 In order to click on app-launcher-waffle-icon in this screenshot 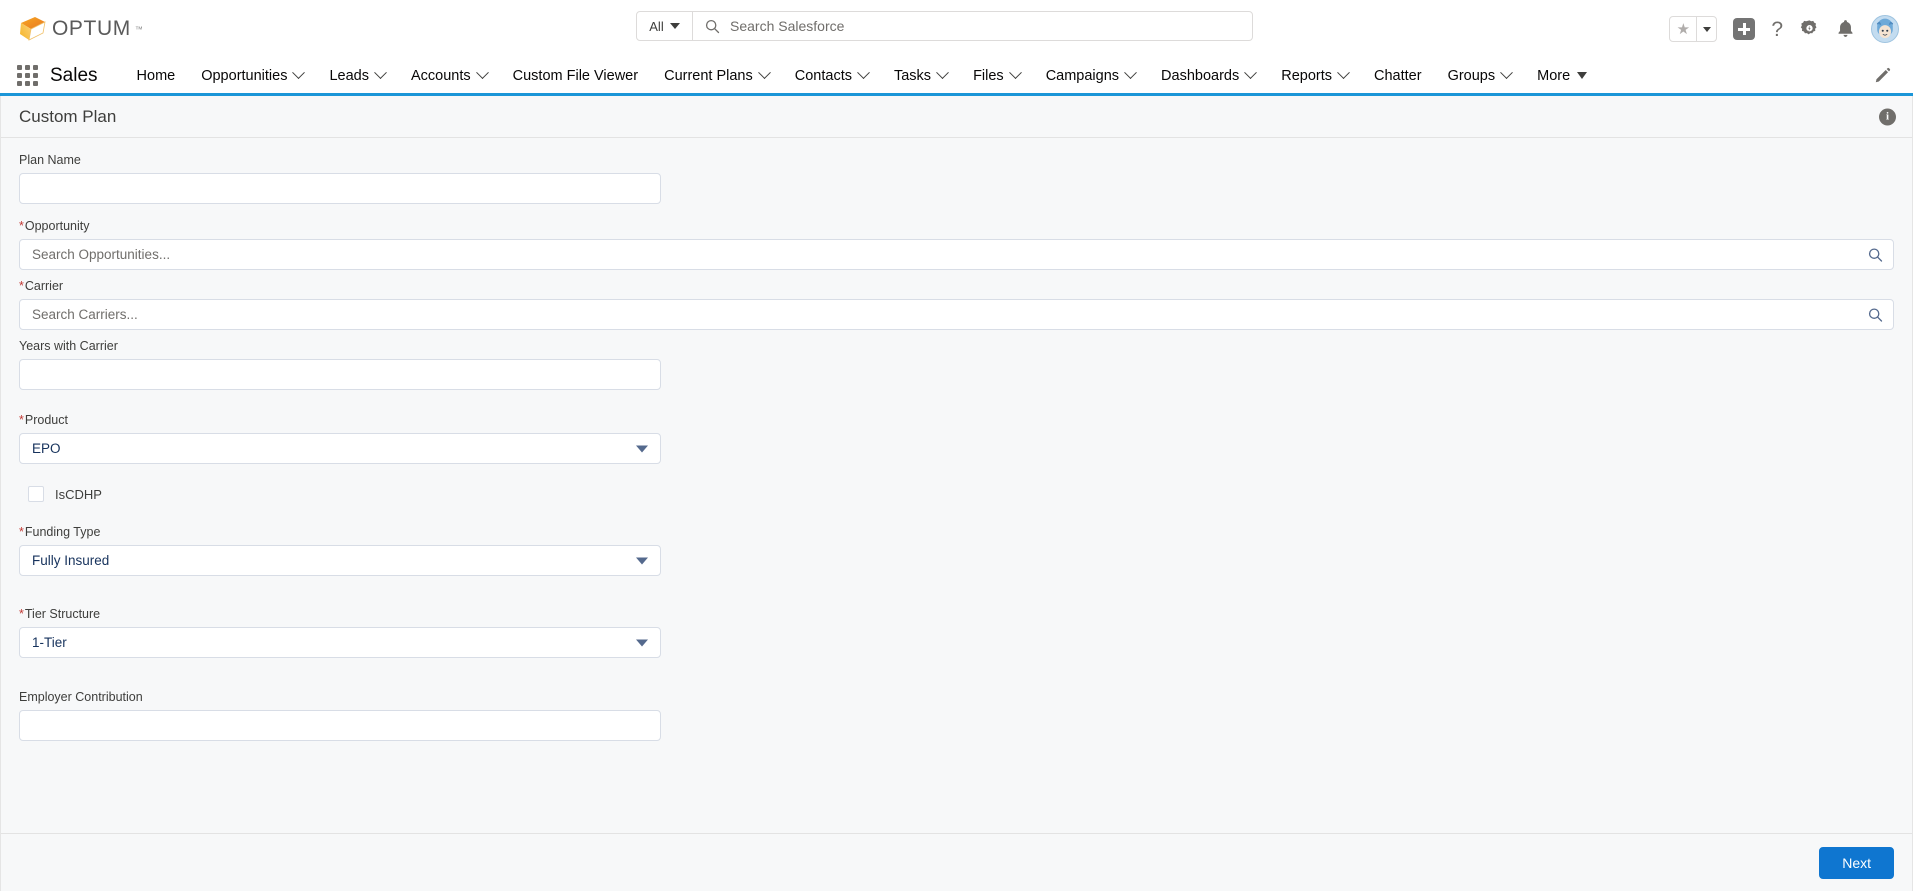, I will do `click(27, 76)`.